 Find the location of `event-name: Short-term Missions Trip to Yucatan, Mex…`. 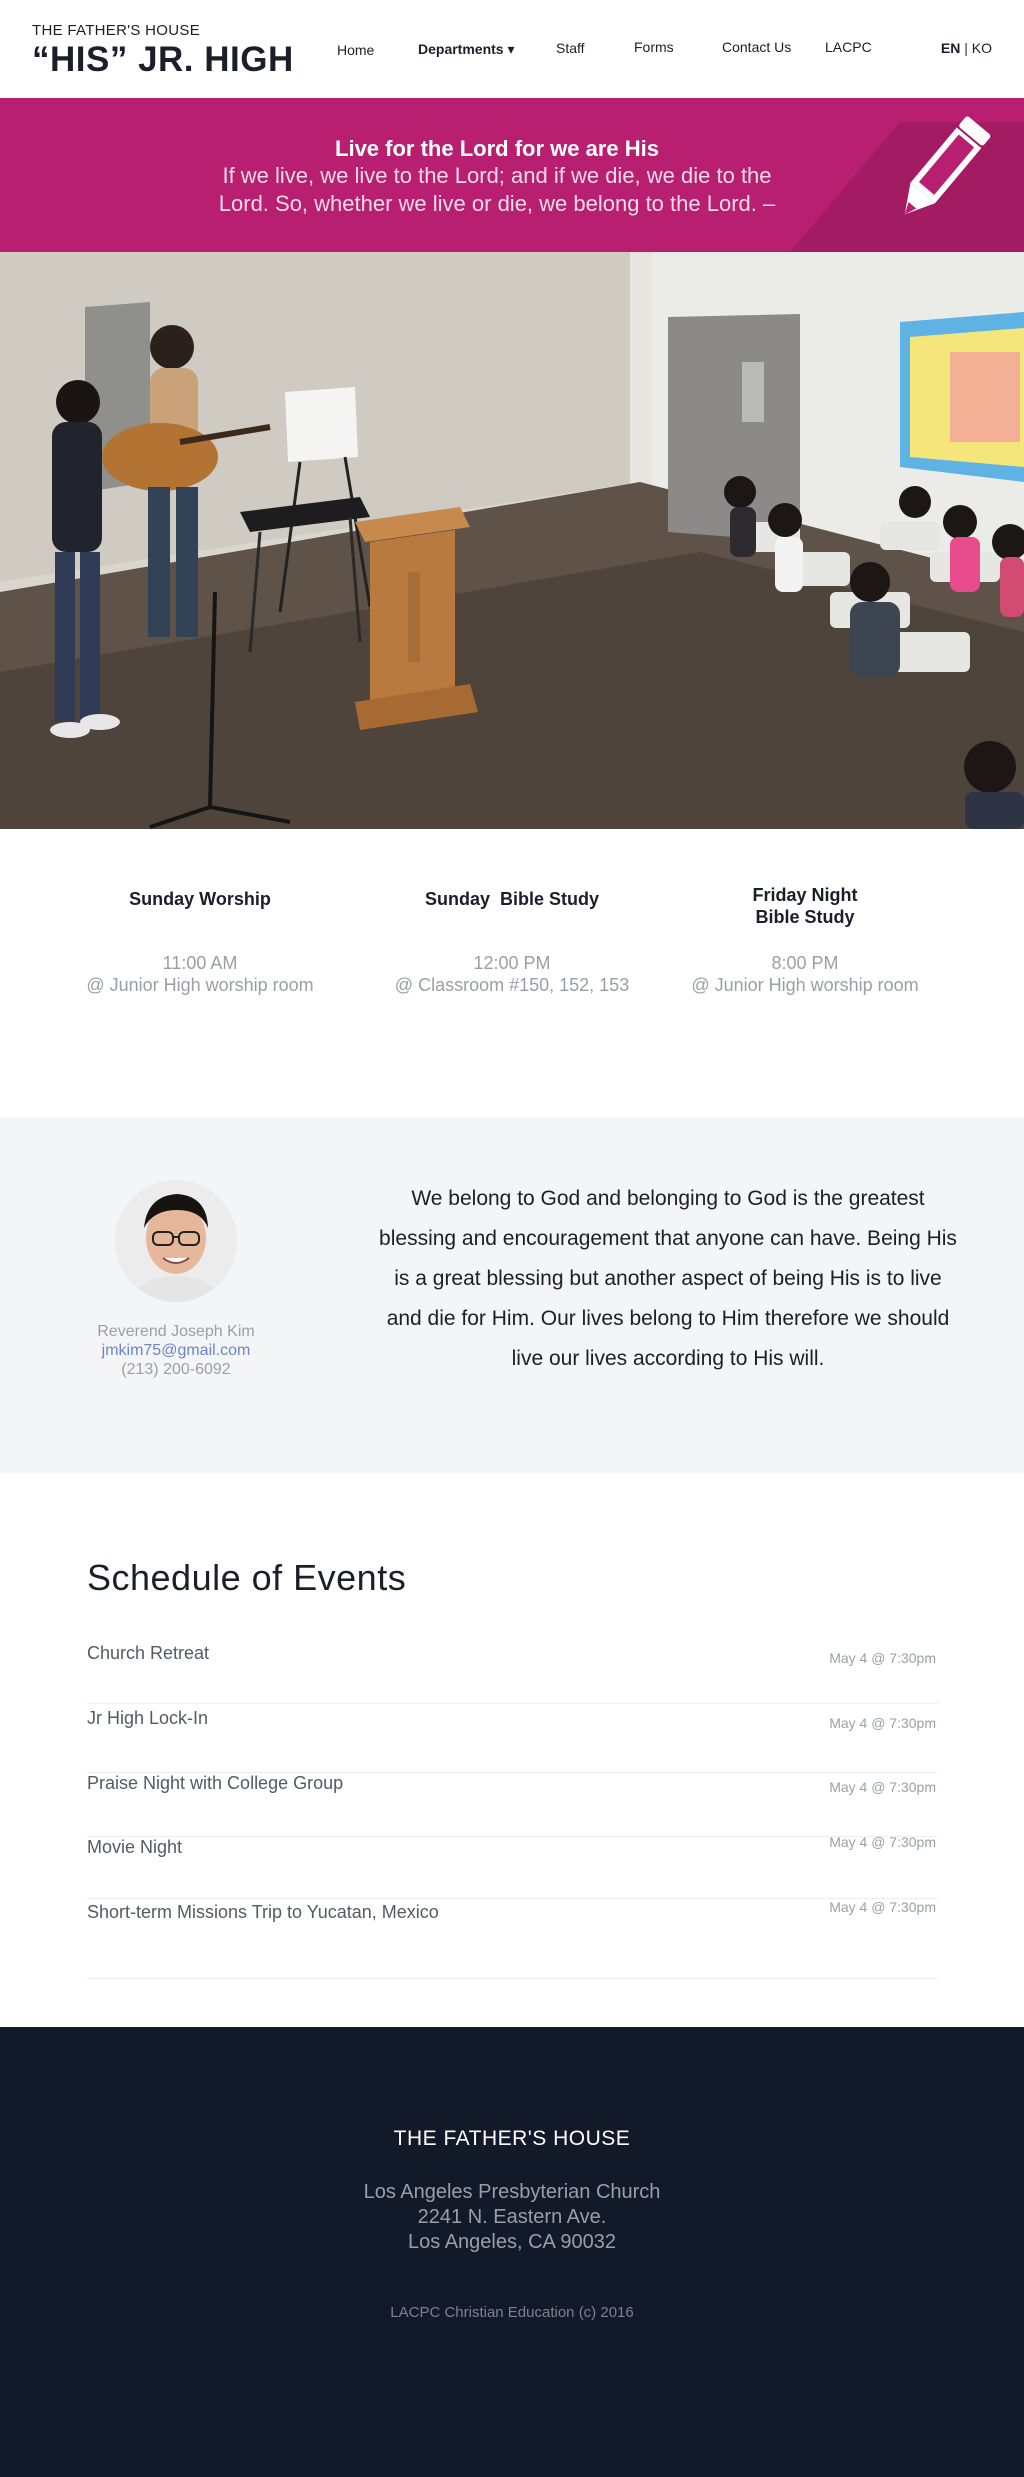

event-name: Short-term Missions Trip to Yucatan, Mex… is located at coordinates (263, 1912).